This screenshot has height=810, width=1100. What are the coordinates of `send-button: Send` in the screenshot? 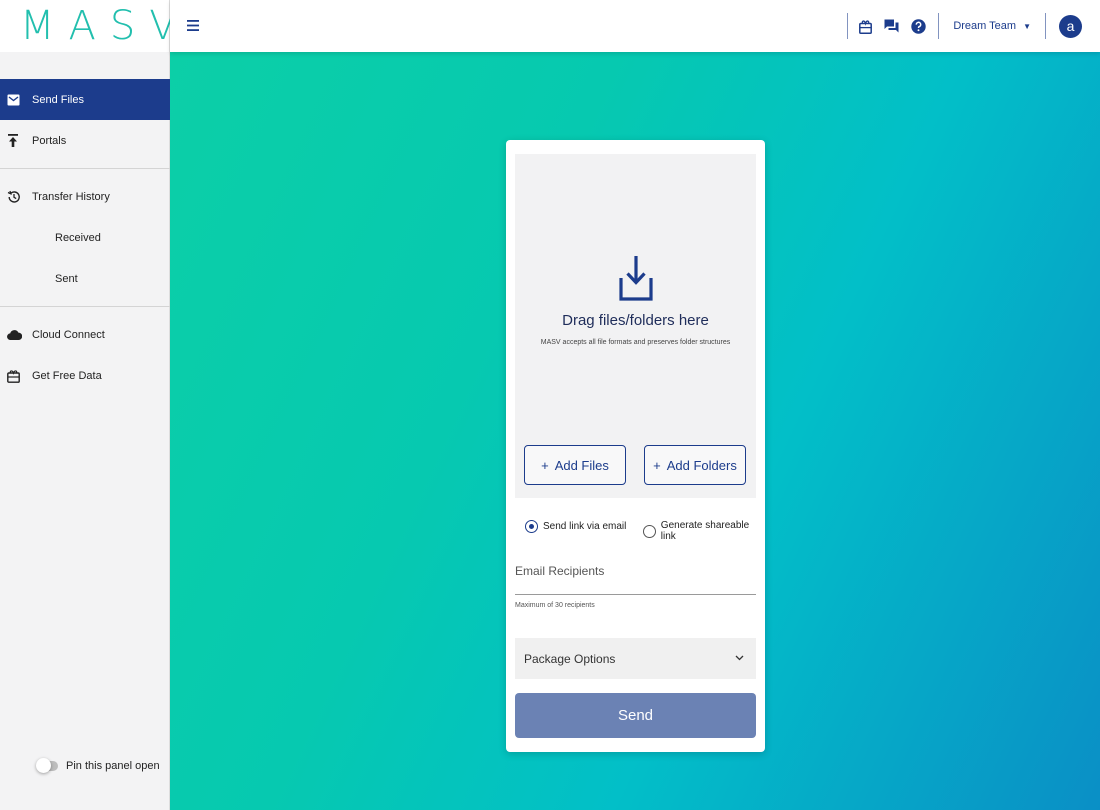 It's located at (635, 715).